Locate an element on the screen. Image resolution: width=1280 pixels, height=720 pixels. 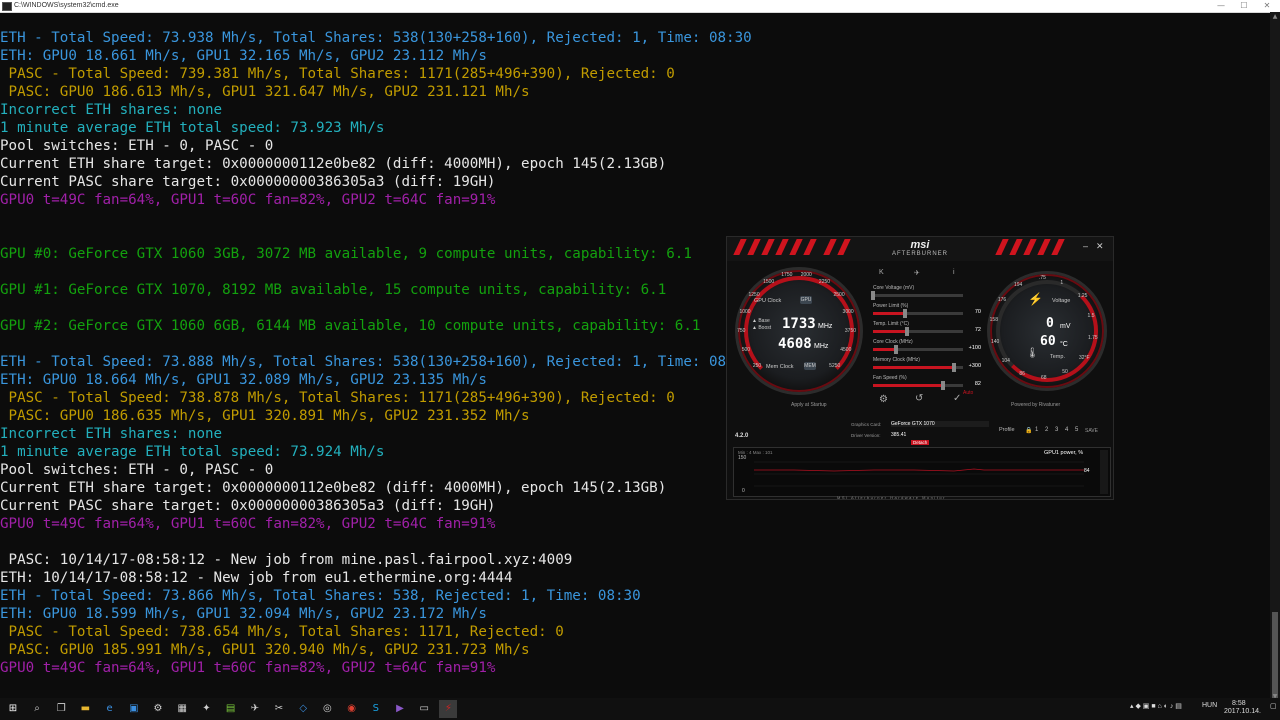
language-indicator: HUN is located at coordinates (1209, 705).